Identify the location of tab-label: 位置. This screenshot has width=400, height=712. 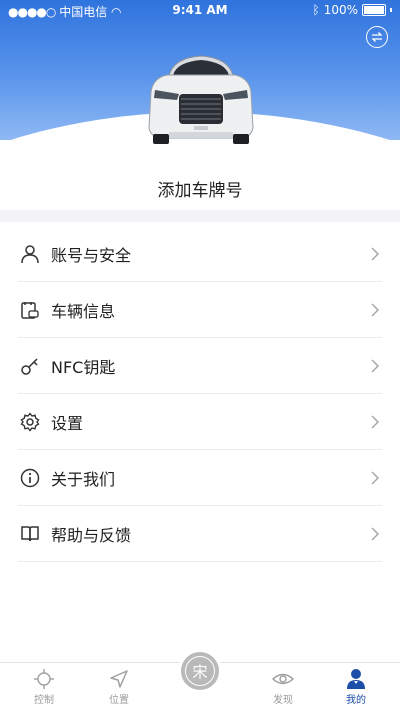
(119, 700).